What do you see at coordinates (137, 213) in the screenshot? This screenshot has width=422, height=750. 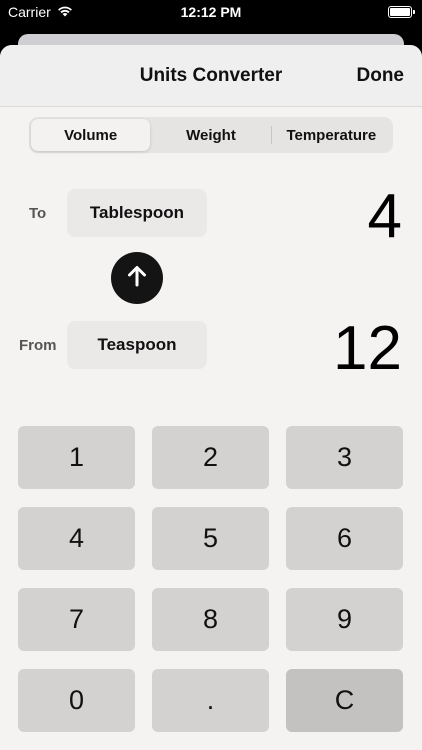 I see `to-unit-button: Tablespoon` at bounding box center [137, 213].